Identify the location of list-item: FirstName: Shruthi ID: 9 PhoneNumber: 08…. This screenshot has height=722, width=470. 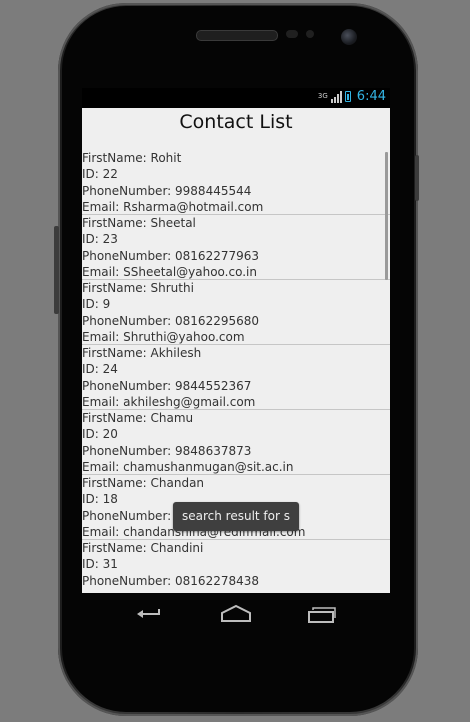
(236, 312).